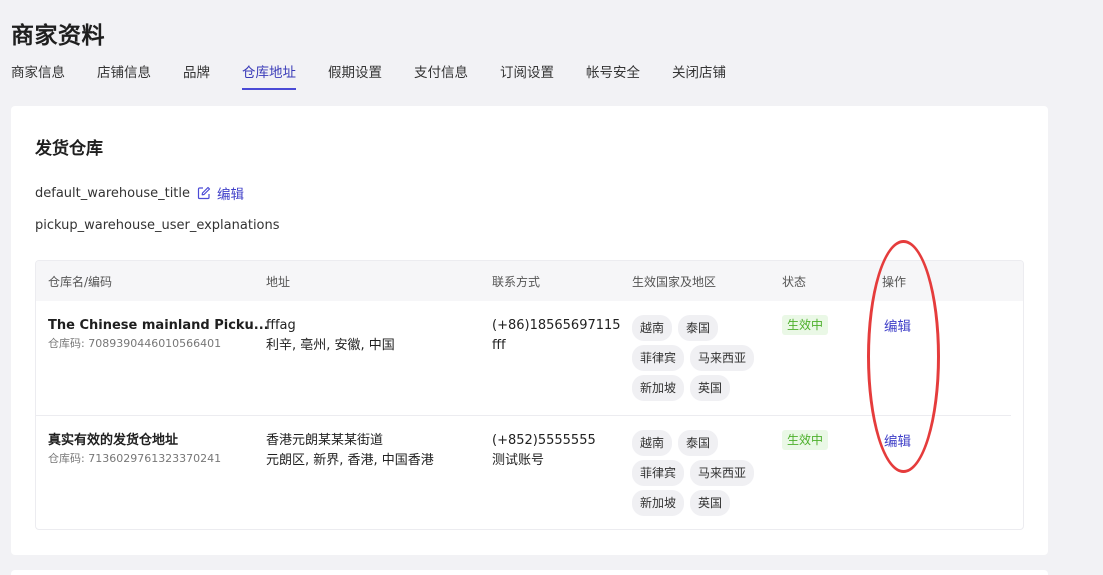 The width and height of the screenshot is (1103, 575). I want to click on column-header-contact: 联系方式, so click(516, 282).